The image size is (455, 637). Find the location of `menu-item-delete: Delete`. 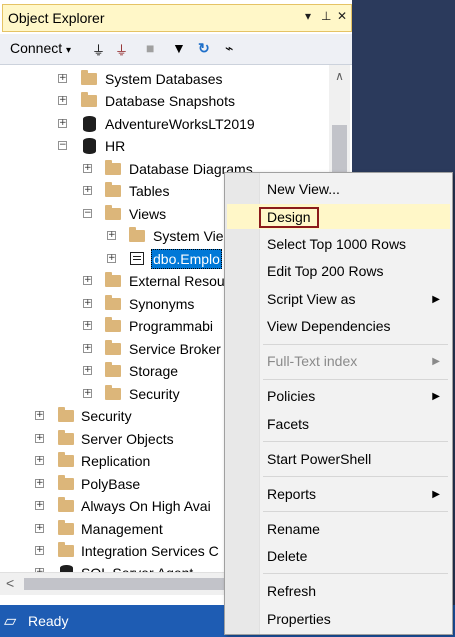

menu-item-delete: Delete is located at coordinates (338, 556).